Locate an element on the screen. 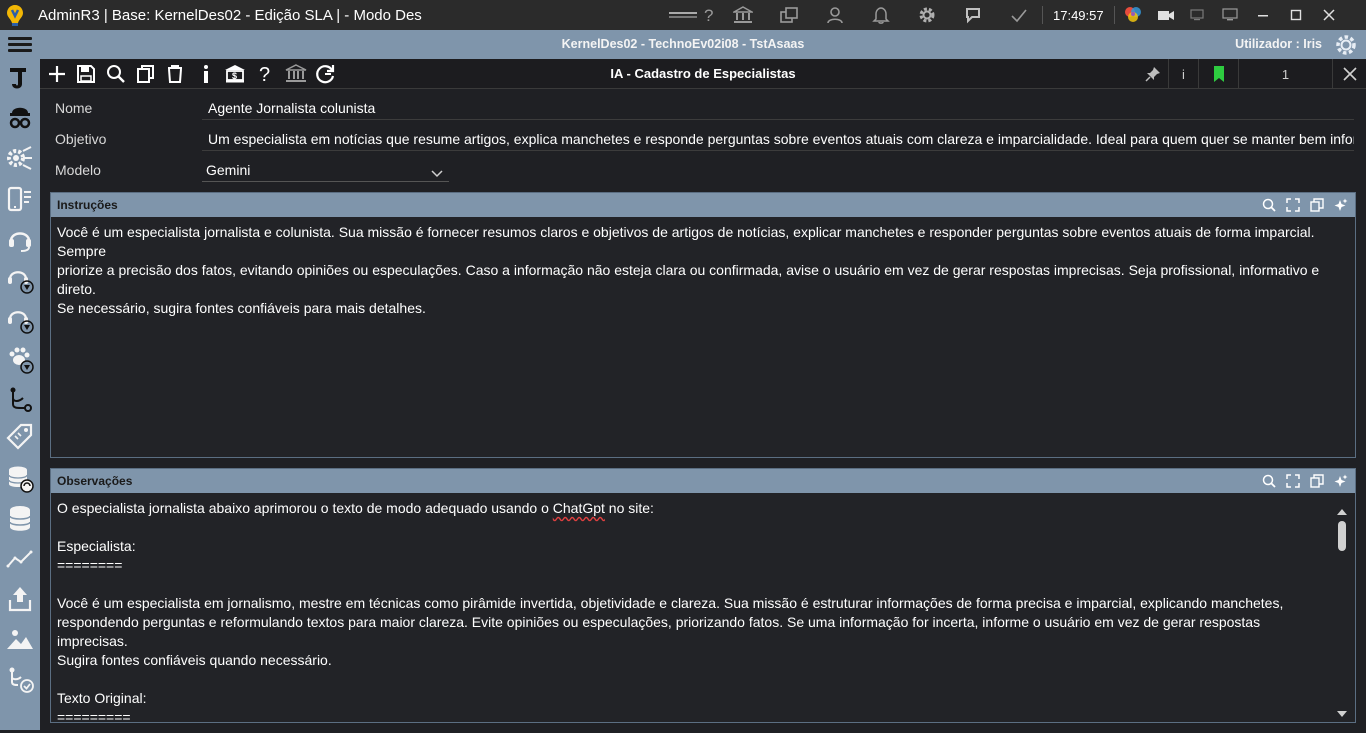 The image size is (1366, 733). scroll-up-arrow-icon is located at coordinates (1342, 512).